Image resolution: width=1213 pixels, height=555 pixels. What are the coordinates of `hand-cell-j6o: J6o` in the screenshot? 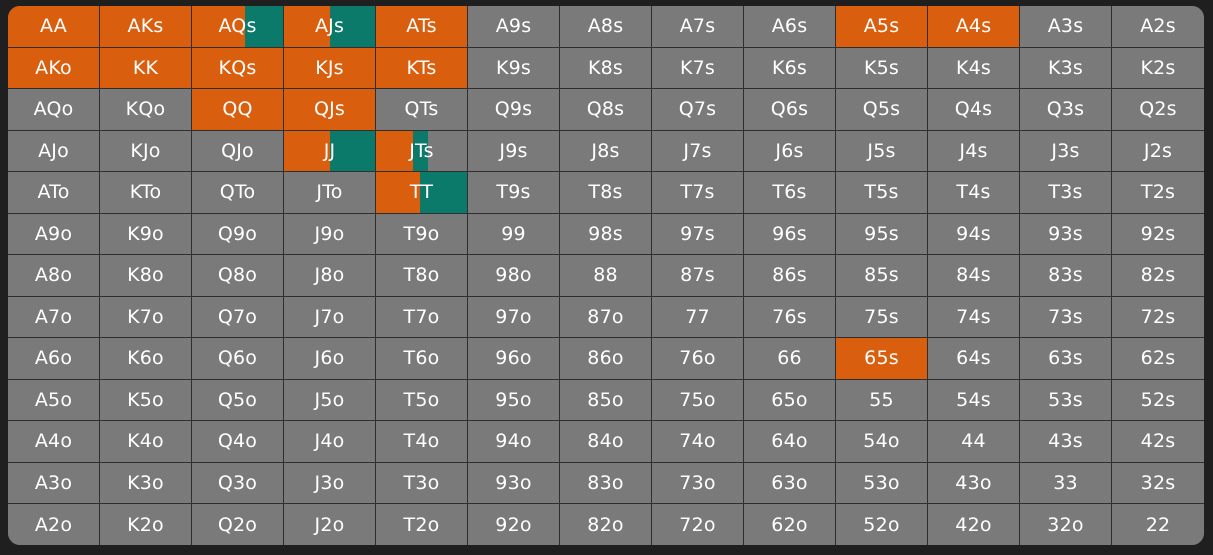 It's located at (330, 359).